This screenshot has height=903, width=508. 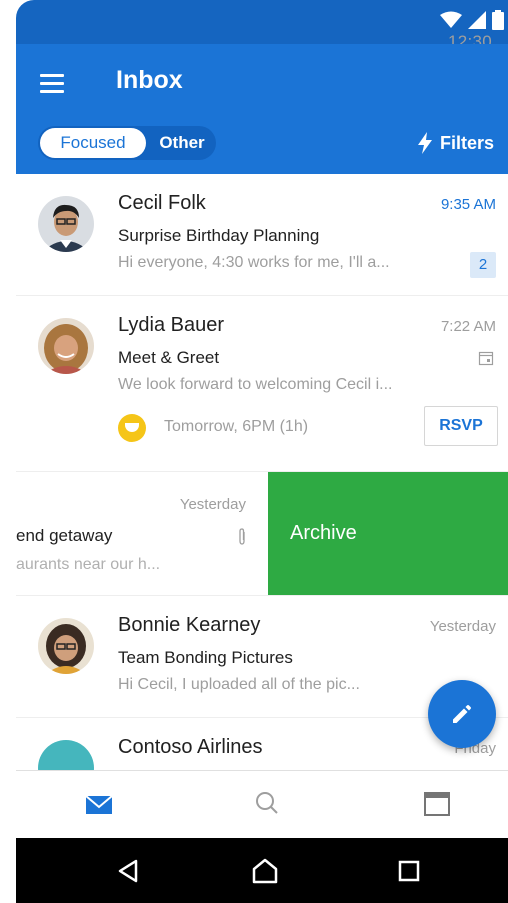 What do you see at coordinates (93, 143) in the screenshot?
I see `tab-focused: Focused` at bounding box center [93, 143].